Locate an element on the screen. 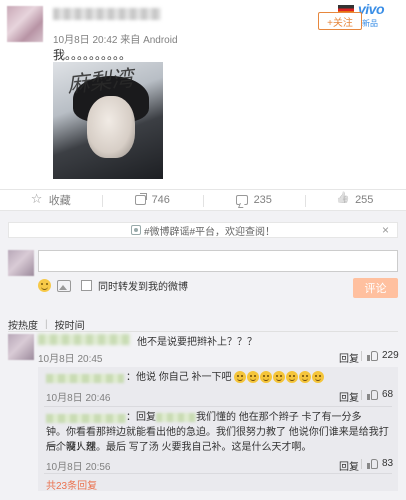  comment-button: 235 is located at coordinates (254, 203).